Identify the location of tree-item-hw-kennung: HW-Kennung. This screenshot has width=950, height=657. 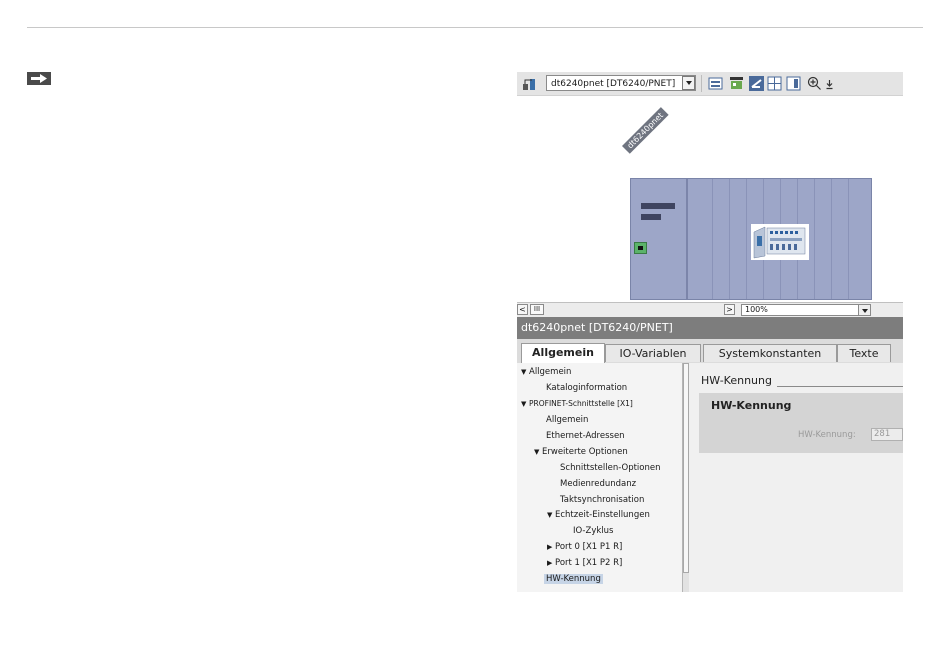
(573, 579).